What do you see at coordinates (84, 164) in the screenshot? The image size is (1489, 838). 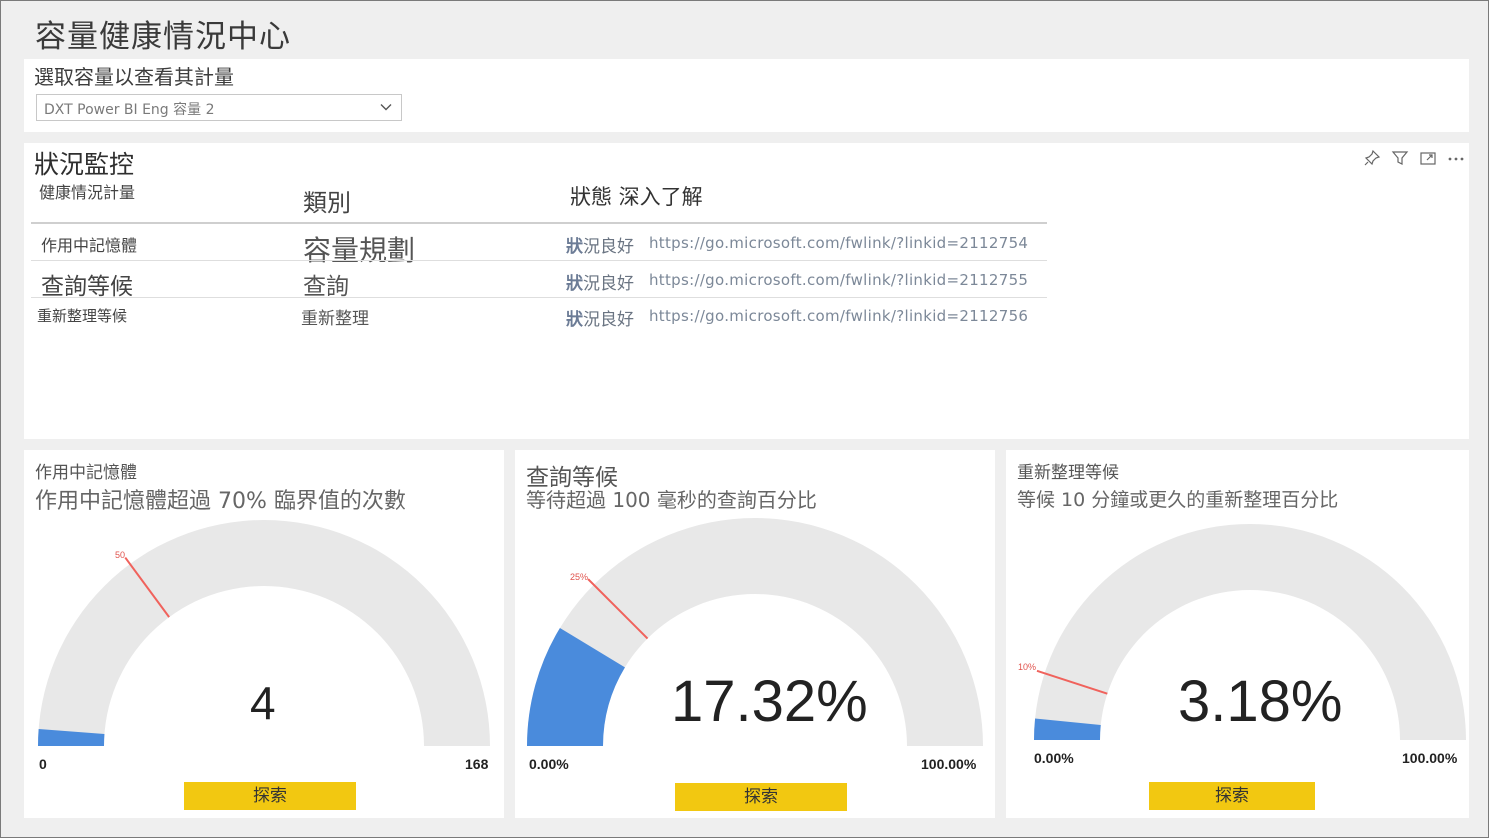 I see `status-title: 狀況監控` at bounding box center [84, 164].